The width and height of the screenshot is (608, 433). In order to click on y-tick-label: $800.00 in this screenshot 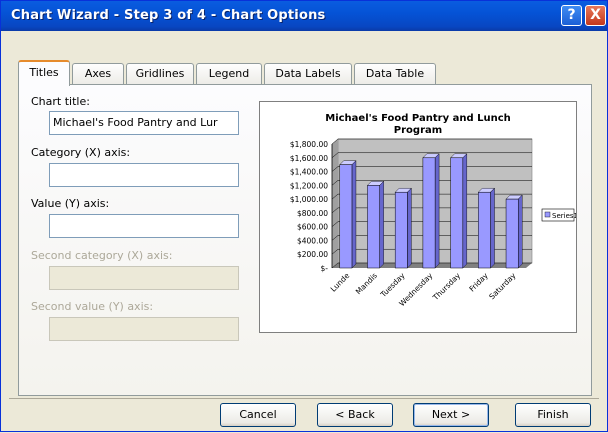, I will do `click(312, 213)`.